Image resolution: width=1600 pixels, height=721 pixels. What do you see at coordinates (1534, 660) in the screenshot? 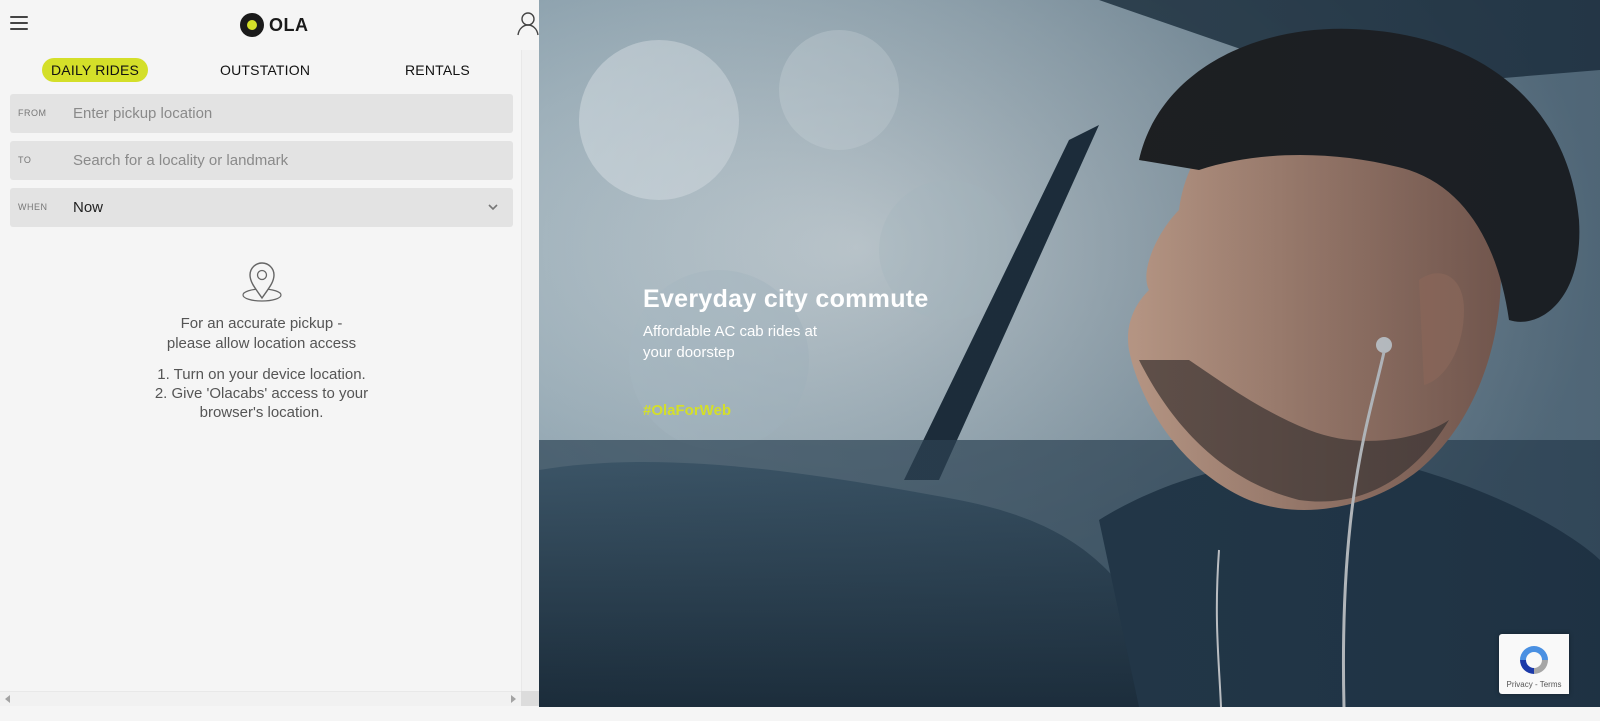
I see `recaptcha-icon` at bounding box center [1534, 660].